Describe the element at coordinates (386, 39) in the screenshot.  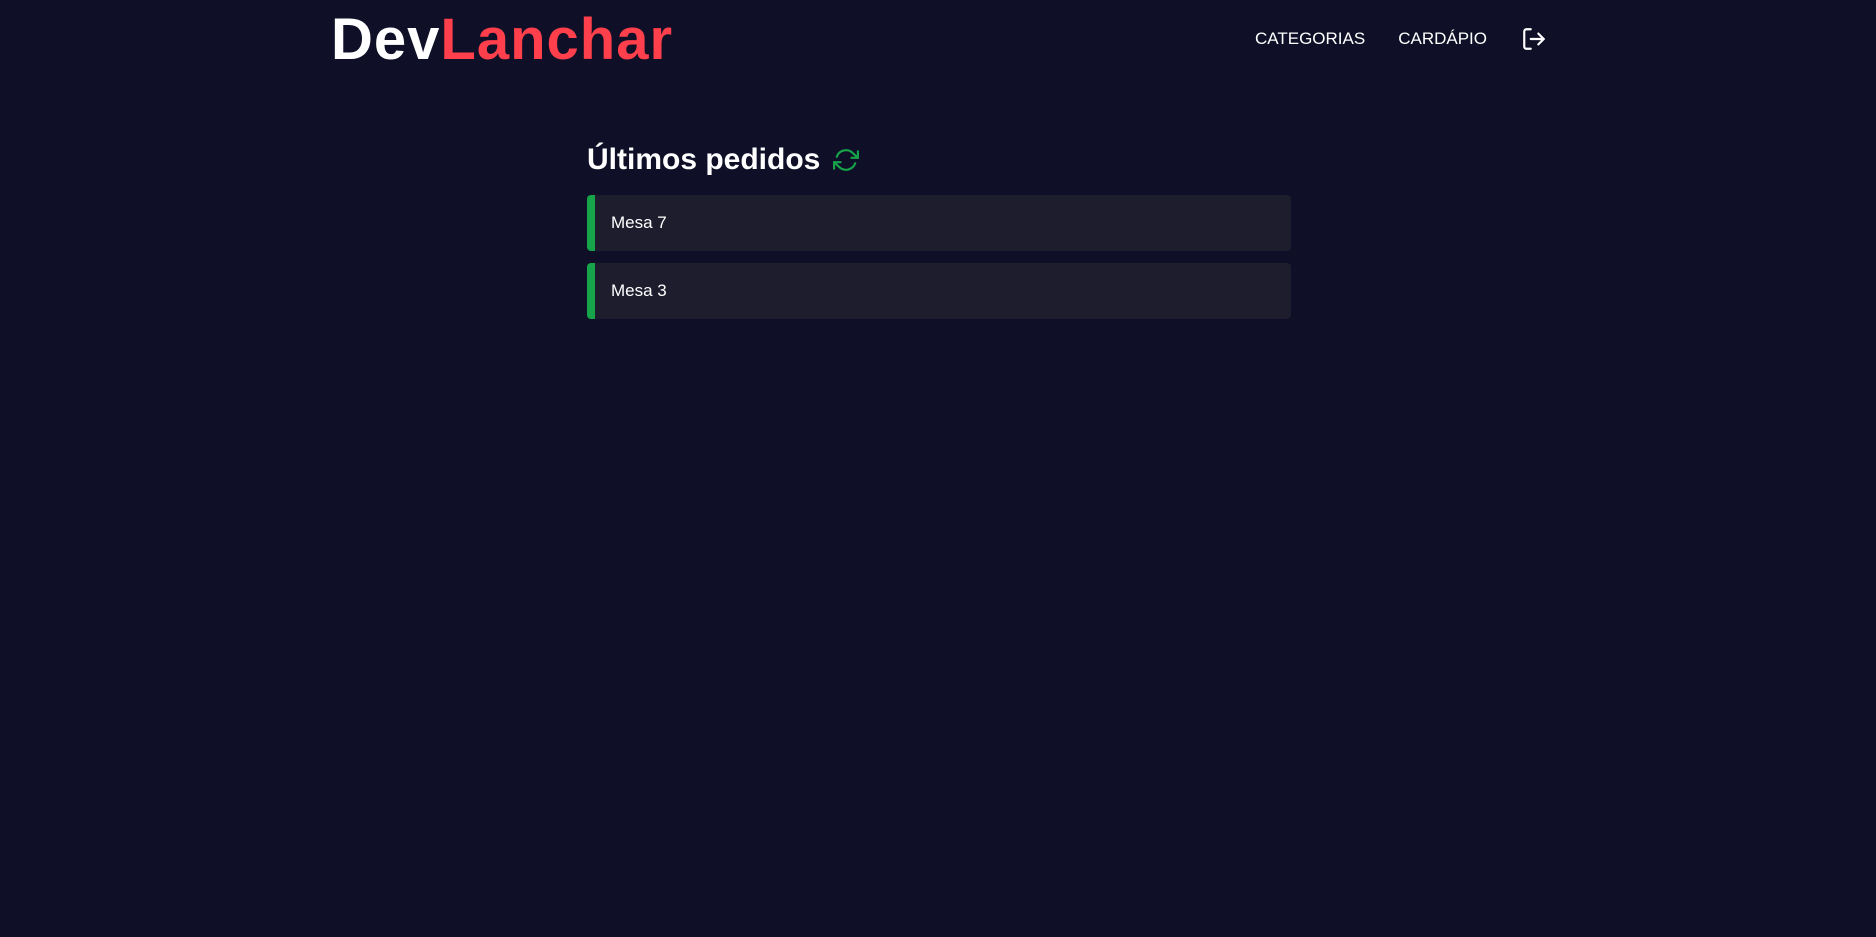
I see `logo-text-dev: Dev` at that location.